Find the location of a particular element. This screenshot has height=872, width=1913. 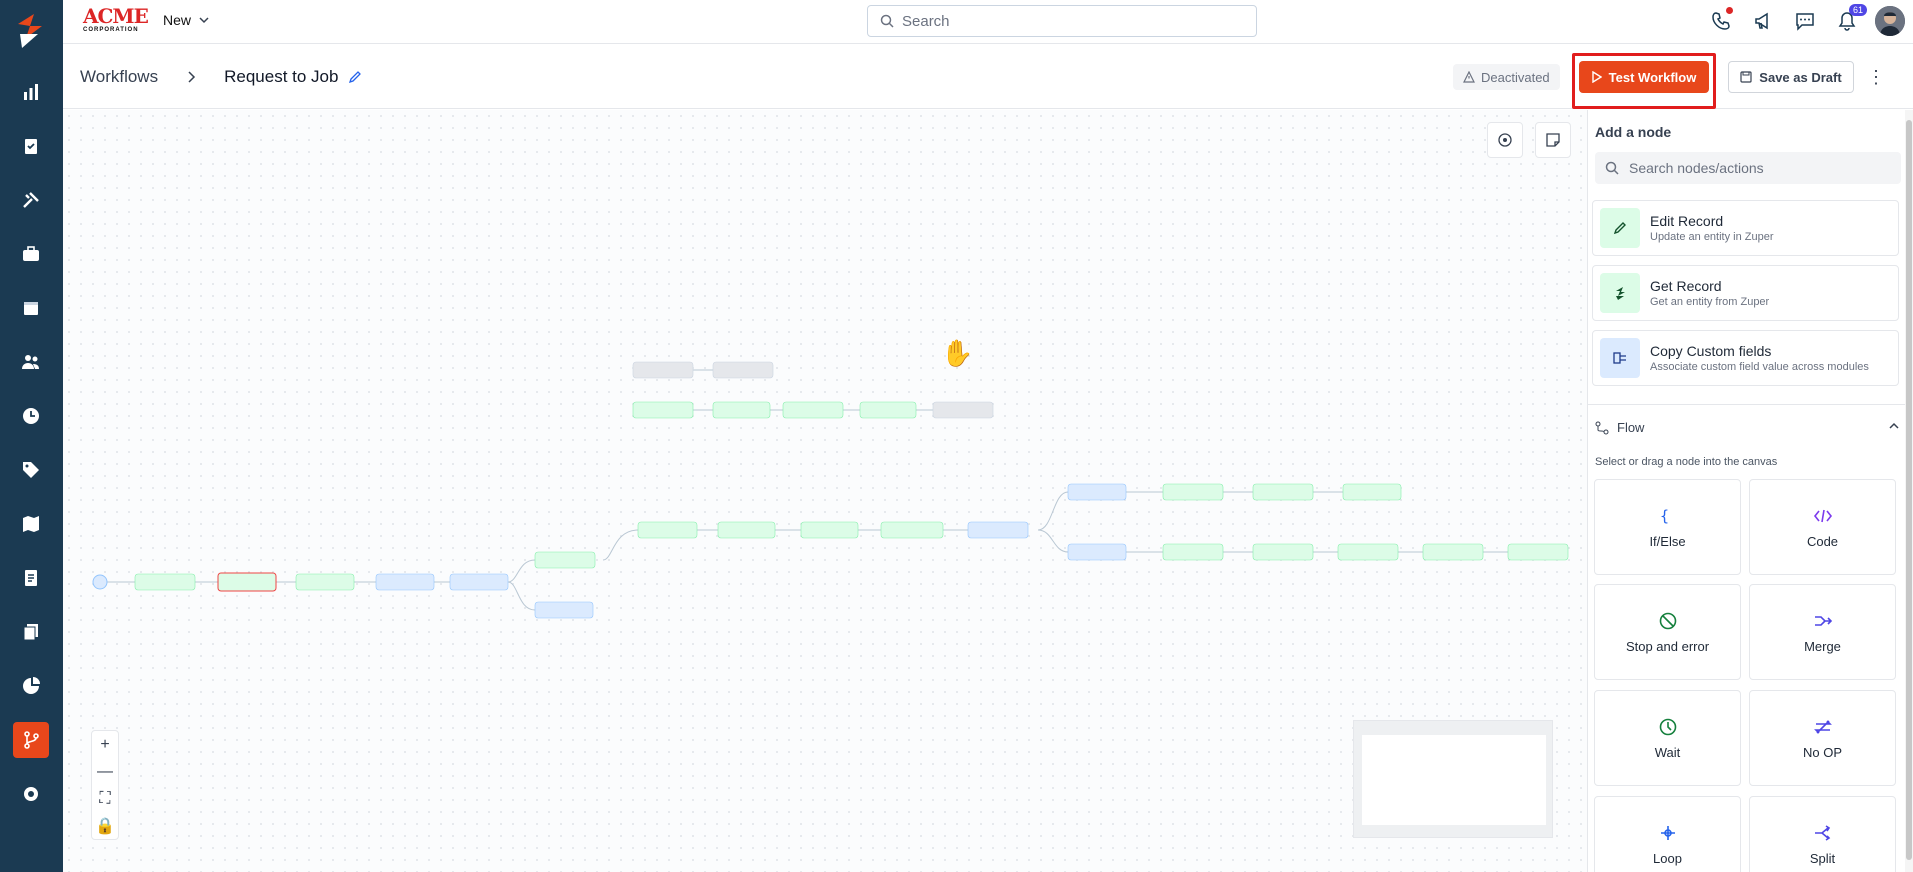

nav-workflows-icon is located at coordinates (31, 740).